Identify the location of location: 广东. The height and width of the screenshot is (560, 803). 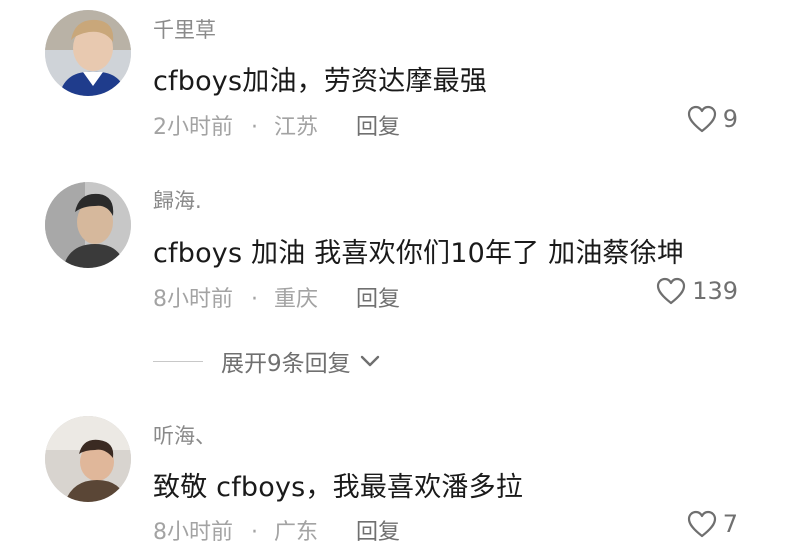
(296, 532).